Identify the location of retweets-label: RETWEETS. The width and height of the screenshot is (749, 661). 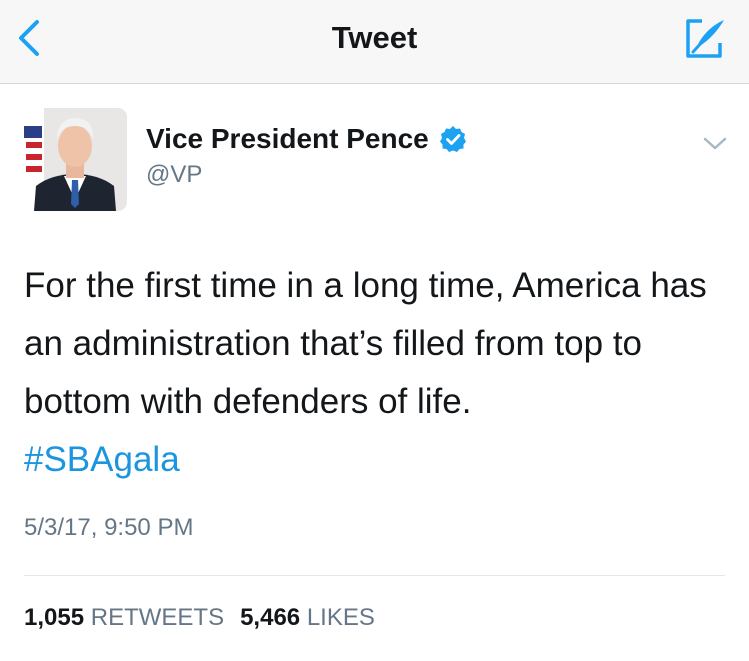
(157, 617).